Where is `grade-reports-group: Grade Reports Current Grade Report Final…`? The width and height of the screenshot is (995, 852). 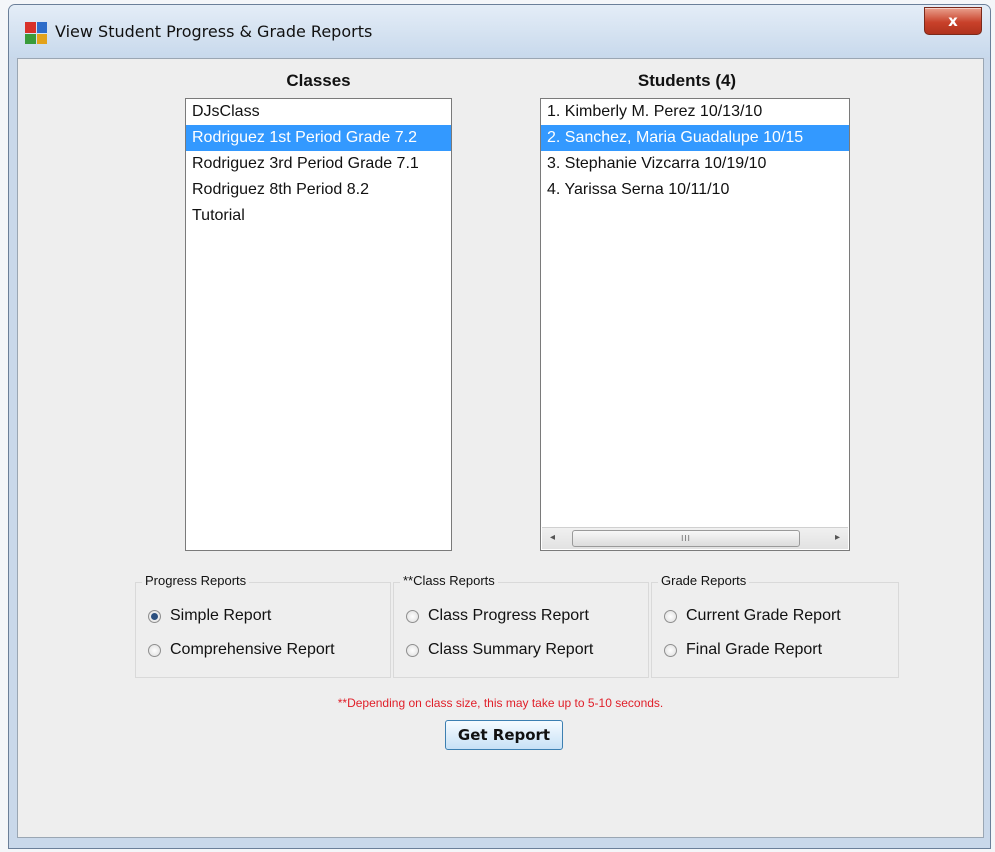 grade-reports-group: Grade Reports Current Grade Report Final… is located at coordinates (775, 625).